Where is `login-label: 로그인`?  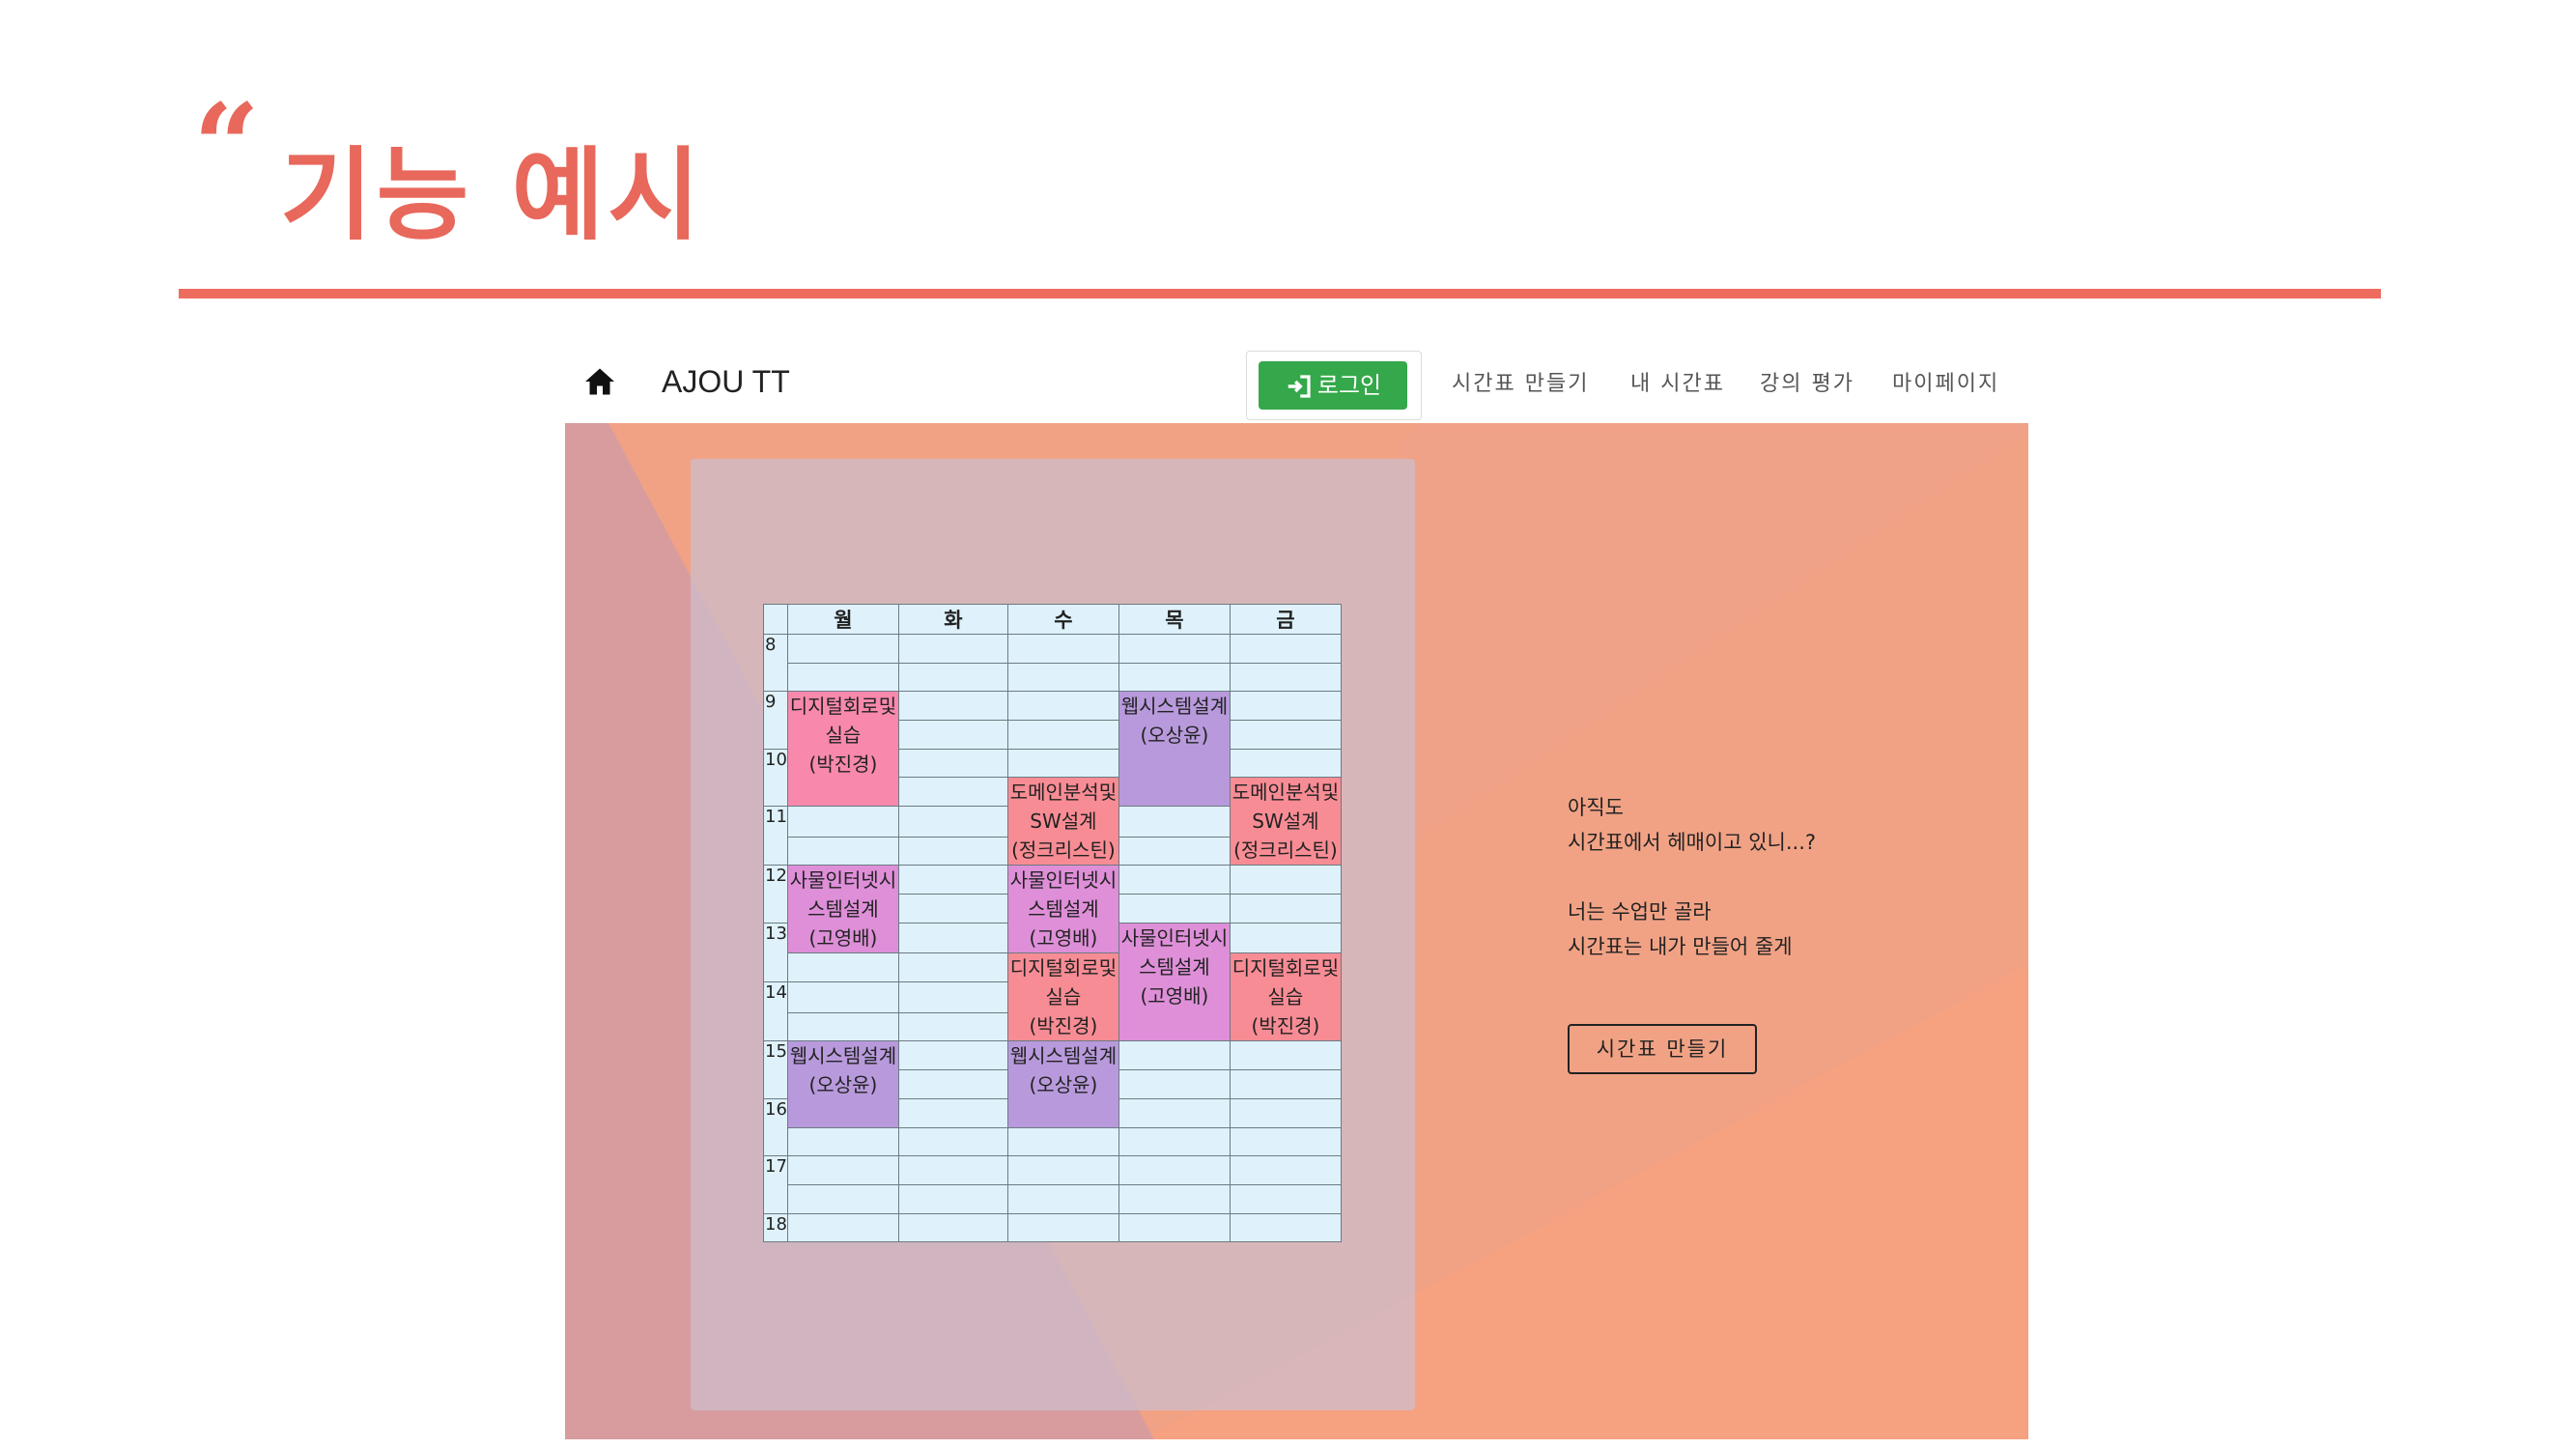
login-label: 로그인 is located at coordinates (1349, 385).